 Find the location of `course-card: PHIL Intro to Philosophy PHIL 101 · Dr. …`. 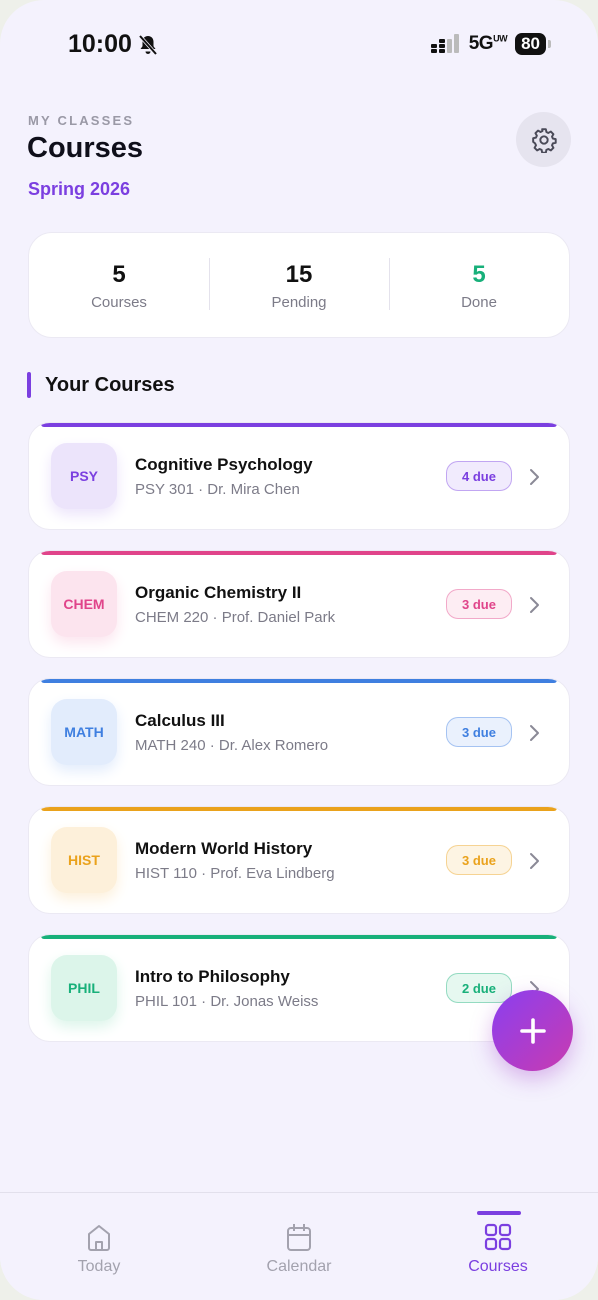

course-card: PHIL Intro to Philosophy PHIL 101 · Dr. … is located at coordinates (299, 988).